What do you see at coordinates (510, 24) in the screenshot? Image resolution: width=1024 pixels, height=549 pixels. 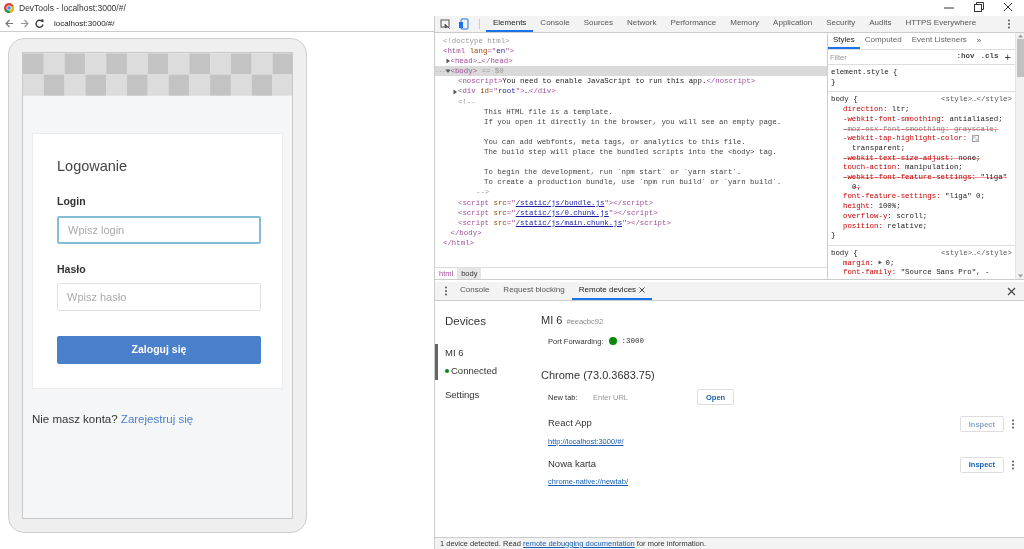 I see `devtools-tab: Elements` at bounding box center [510, 24].